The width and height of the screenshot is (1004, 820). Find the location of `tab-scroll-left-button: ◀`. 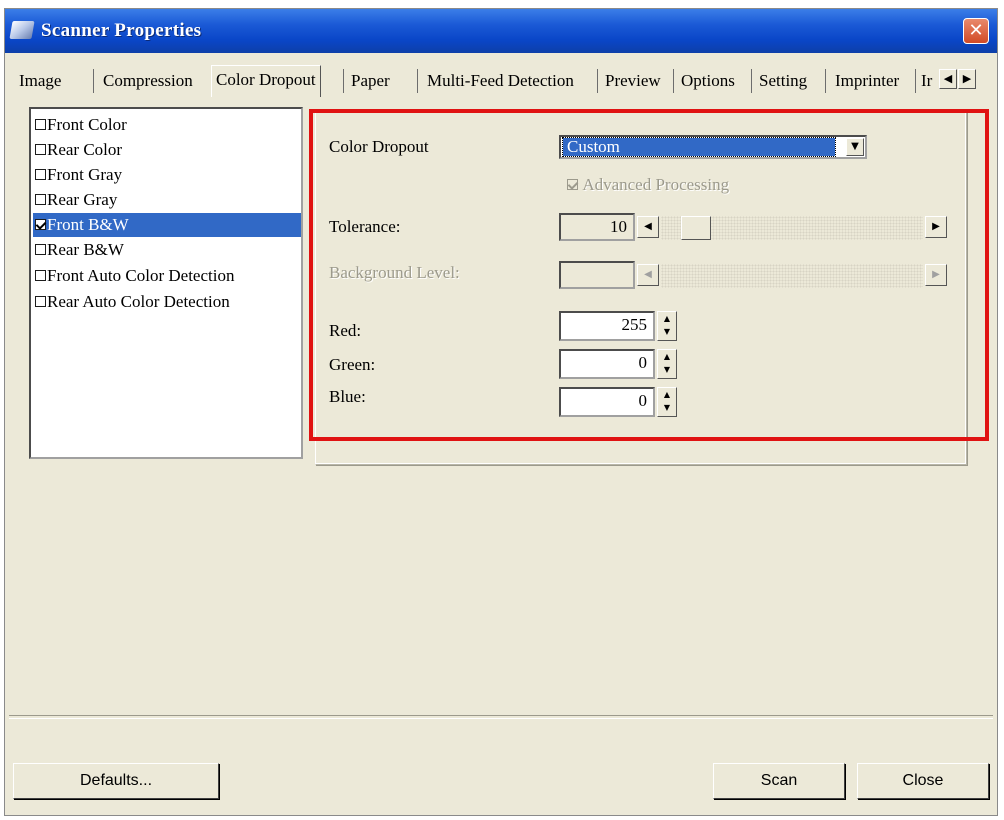

tab-scroll-left-button: ◀ is located at coordinates (948, 79).